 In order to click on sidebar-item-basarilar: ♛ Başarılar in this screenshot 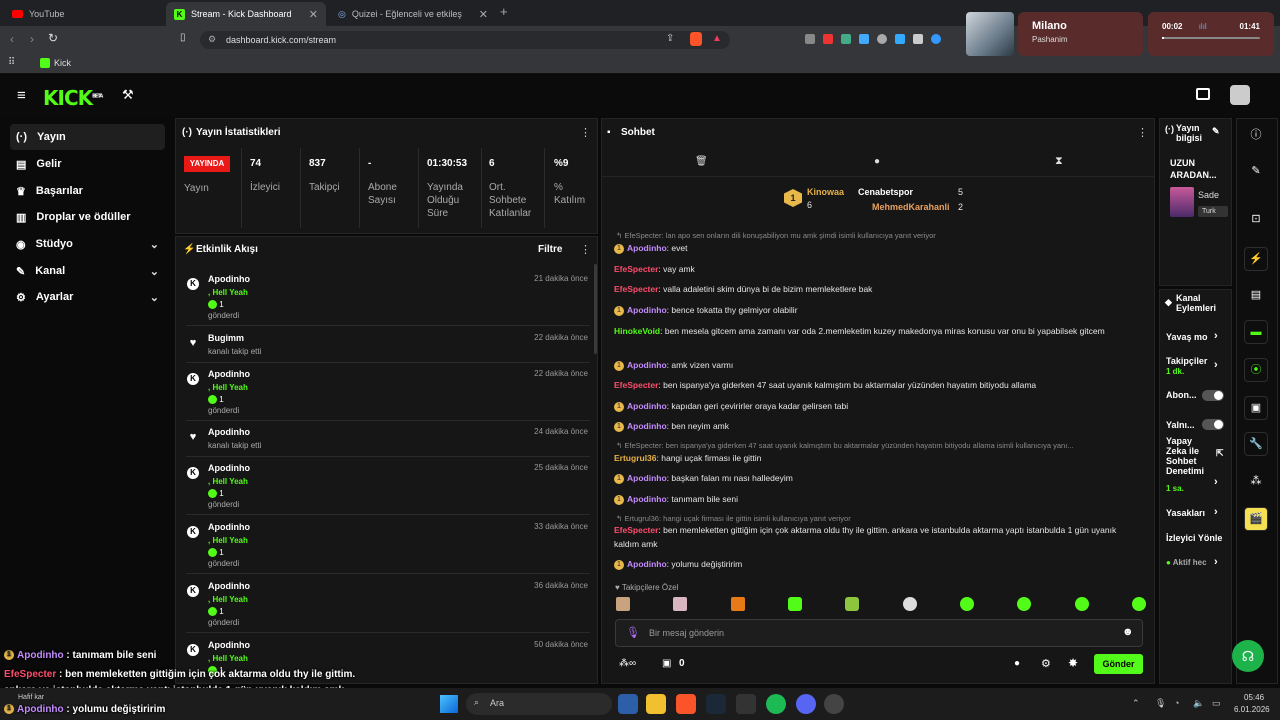, I will do `click(87, 191)`.